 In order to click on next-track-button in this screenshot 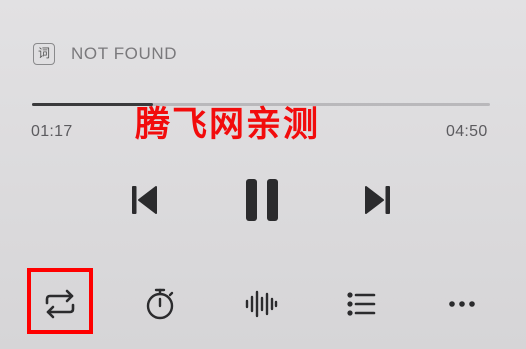, I will do `click(378, 200)`.